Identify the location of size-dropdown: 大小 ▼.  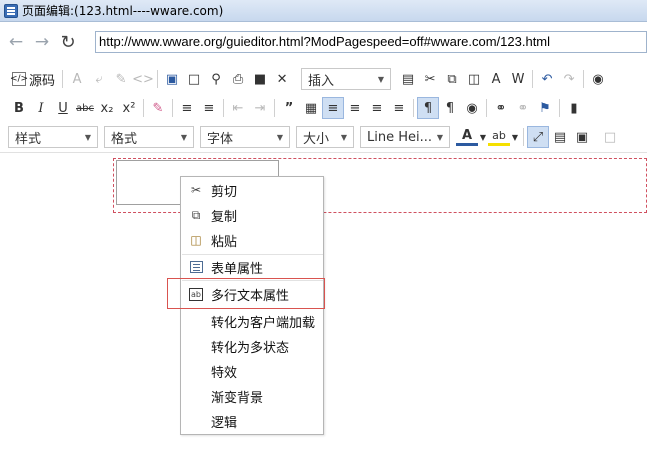
(325, 137).